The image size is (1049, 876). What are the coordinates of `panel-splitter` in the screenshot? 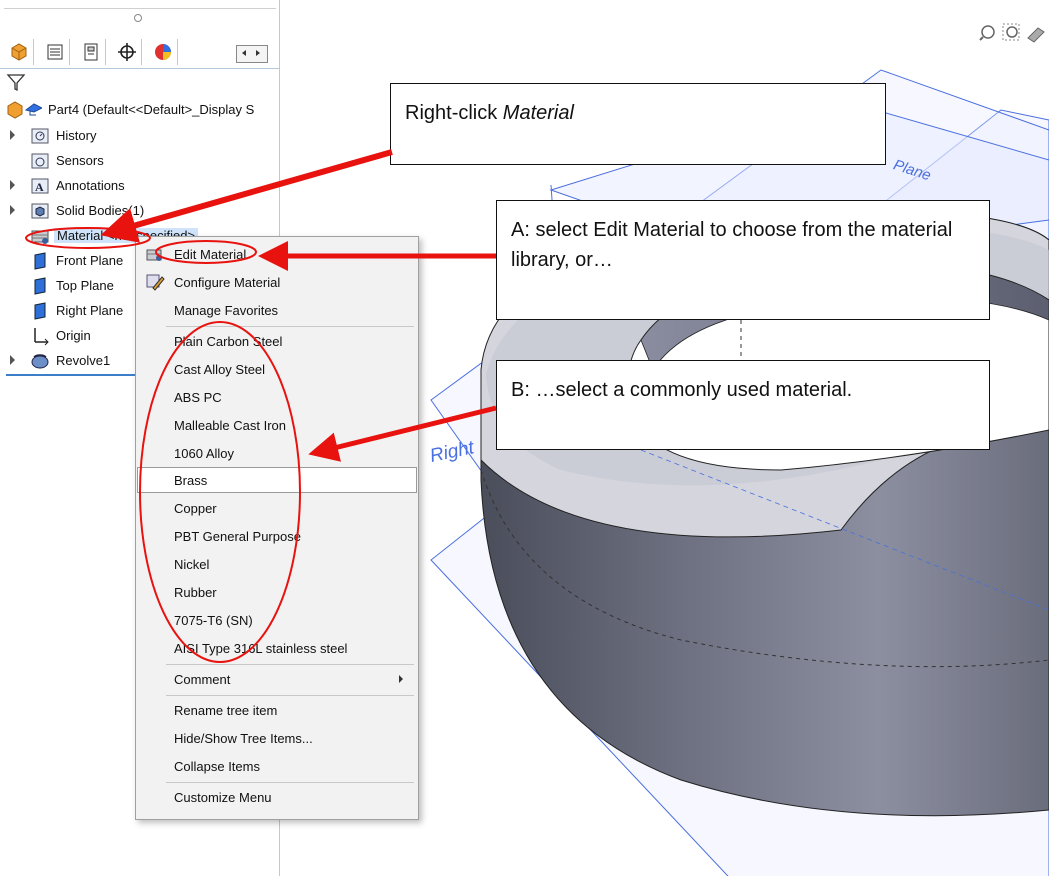 It's located at (140, 20).